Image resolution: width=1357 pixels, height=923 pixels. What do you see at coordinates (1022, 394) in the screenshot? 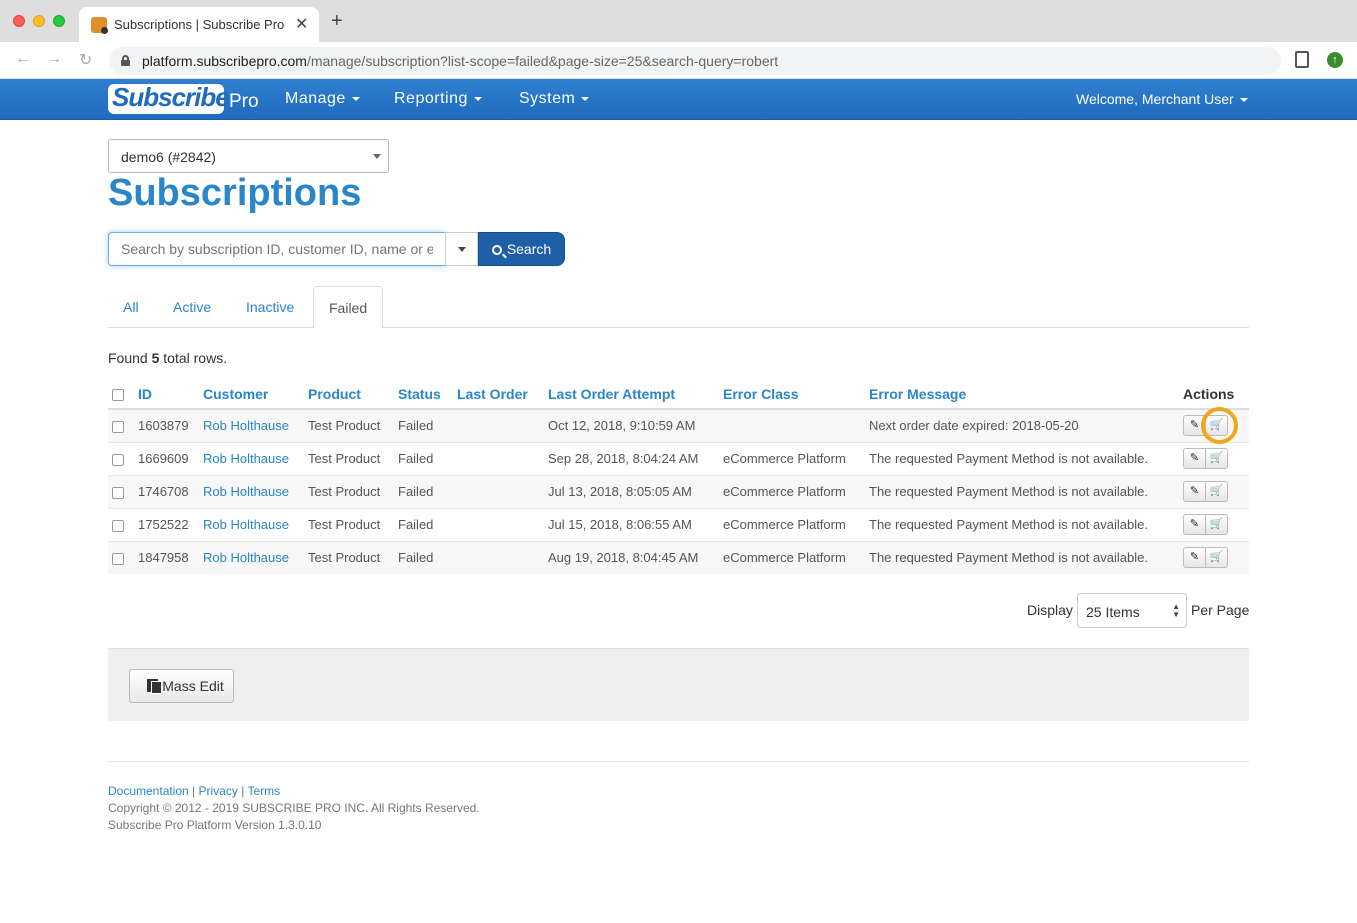
I see `column-header-error-message: Error Message` at bounding box center [1022, 394].